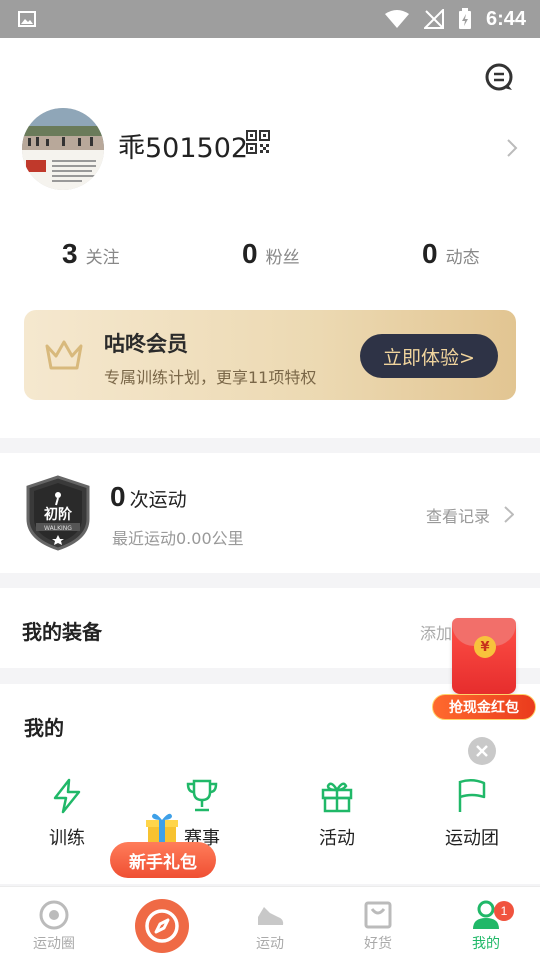  I want to click on grid-item-training: 训练, so click(67, 814).